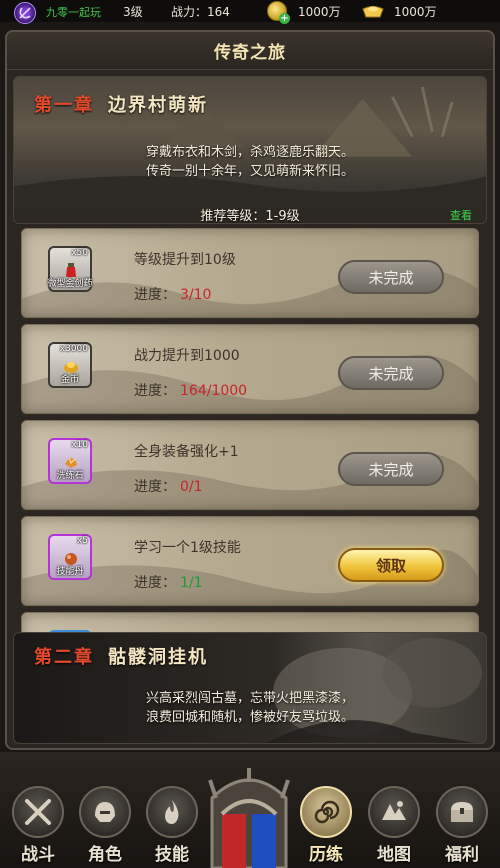 The width and height of the screenshot is (500, 868). I want to click on claim-button: 领取, so click(391, 565).